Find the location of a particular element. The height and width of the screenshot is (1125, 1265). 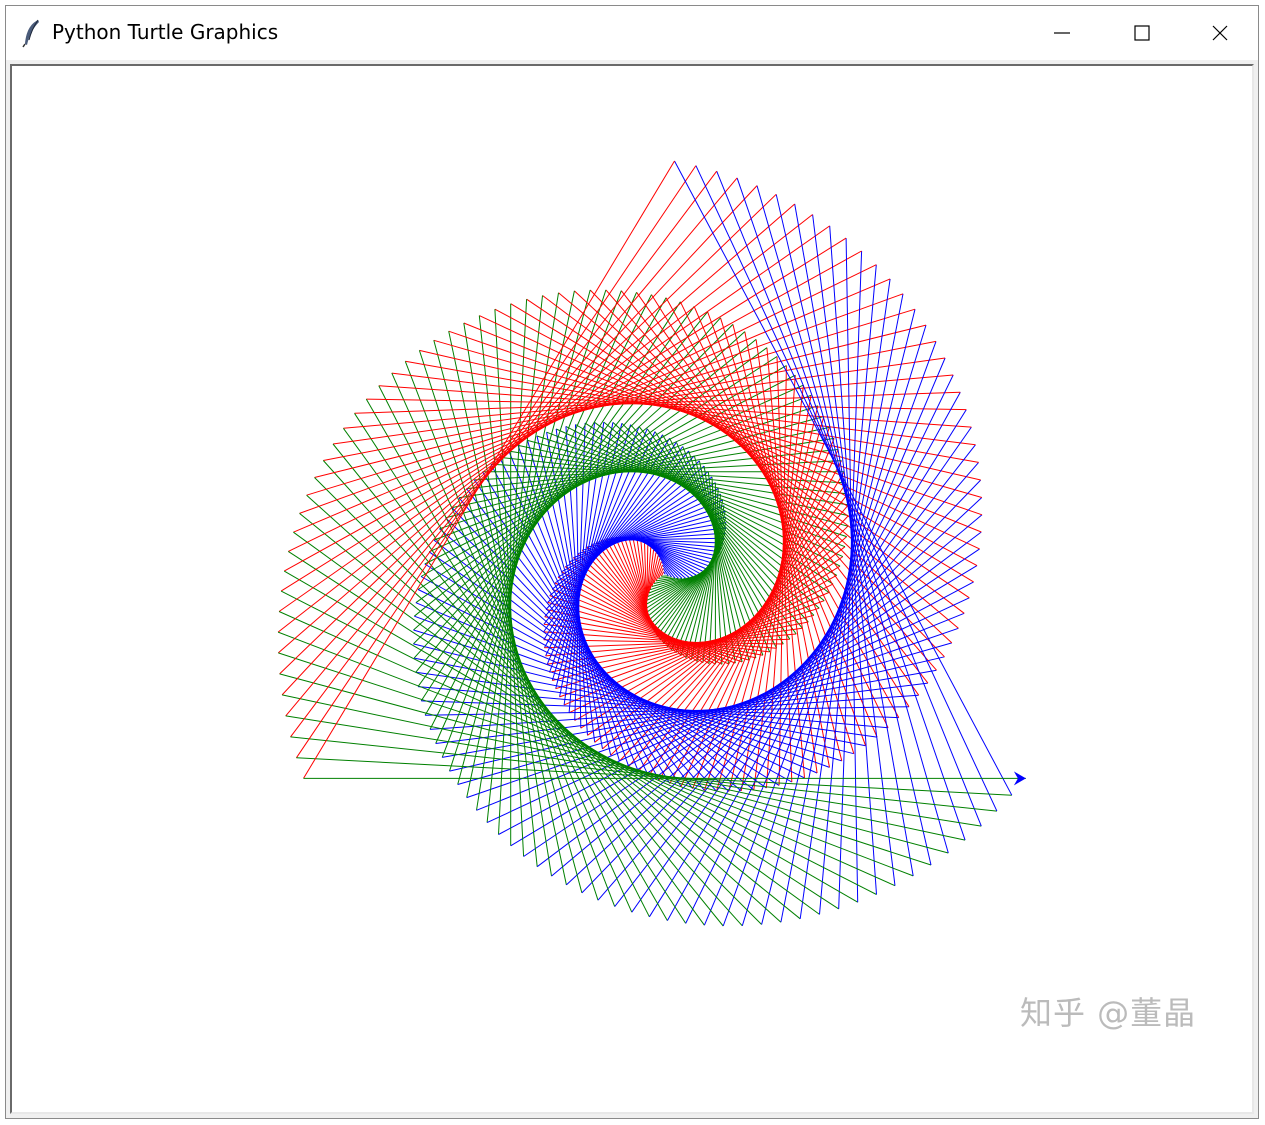

maximize-icon is located at coordinates (1142, 33).